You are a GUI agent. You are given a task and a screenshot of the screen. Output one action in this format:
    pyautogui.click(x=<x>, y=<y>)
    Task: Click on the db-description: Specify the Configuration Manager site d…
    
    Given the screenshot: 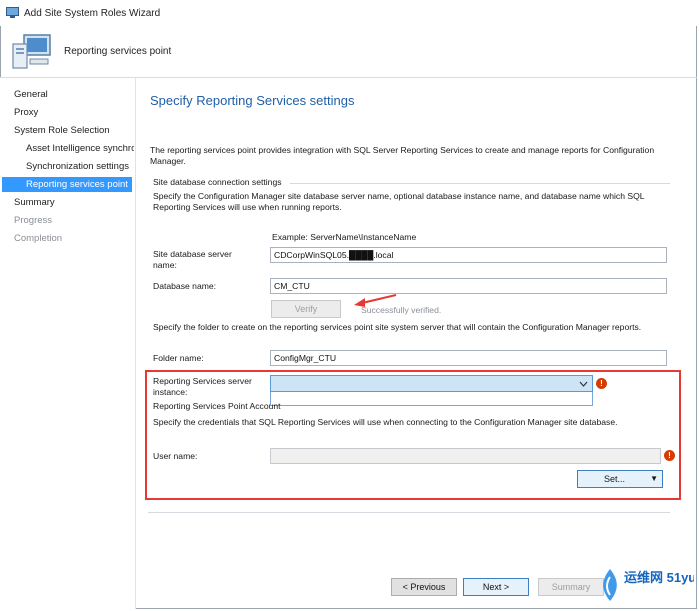 What is the action you would take?
    pyautogui.click(x=399, y=201)
    